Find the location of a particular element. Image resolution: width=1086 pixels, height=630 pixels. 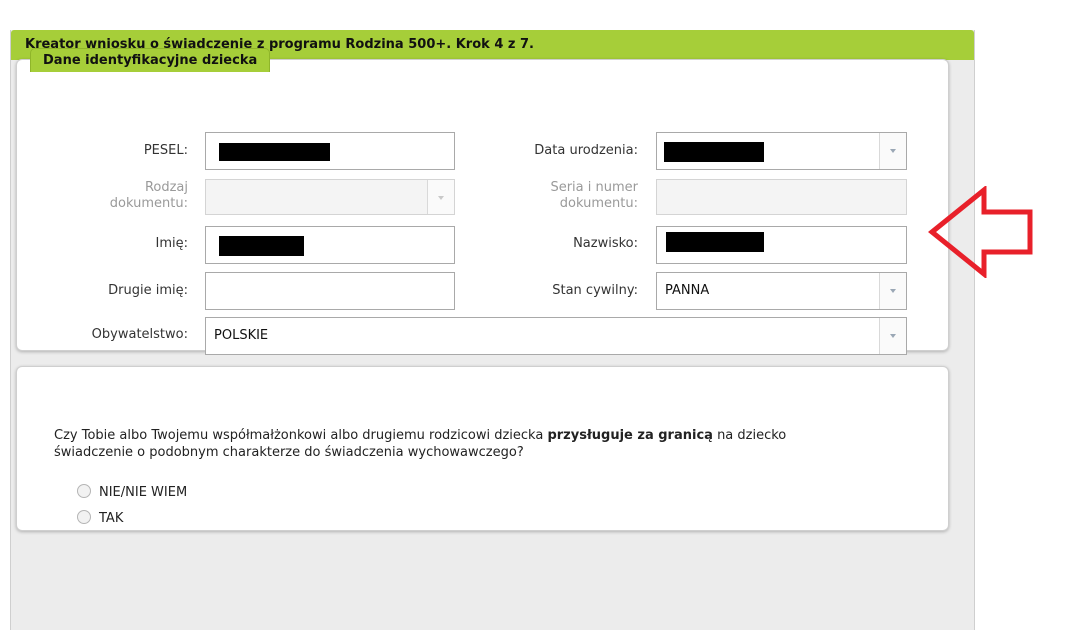

document-type-select is located at coordinates (330, 197).